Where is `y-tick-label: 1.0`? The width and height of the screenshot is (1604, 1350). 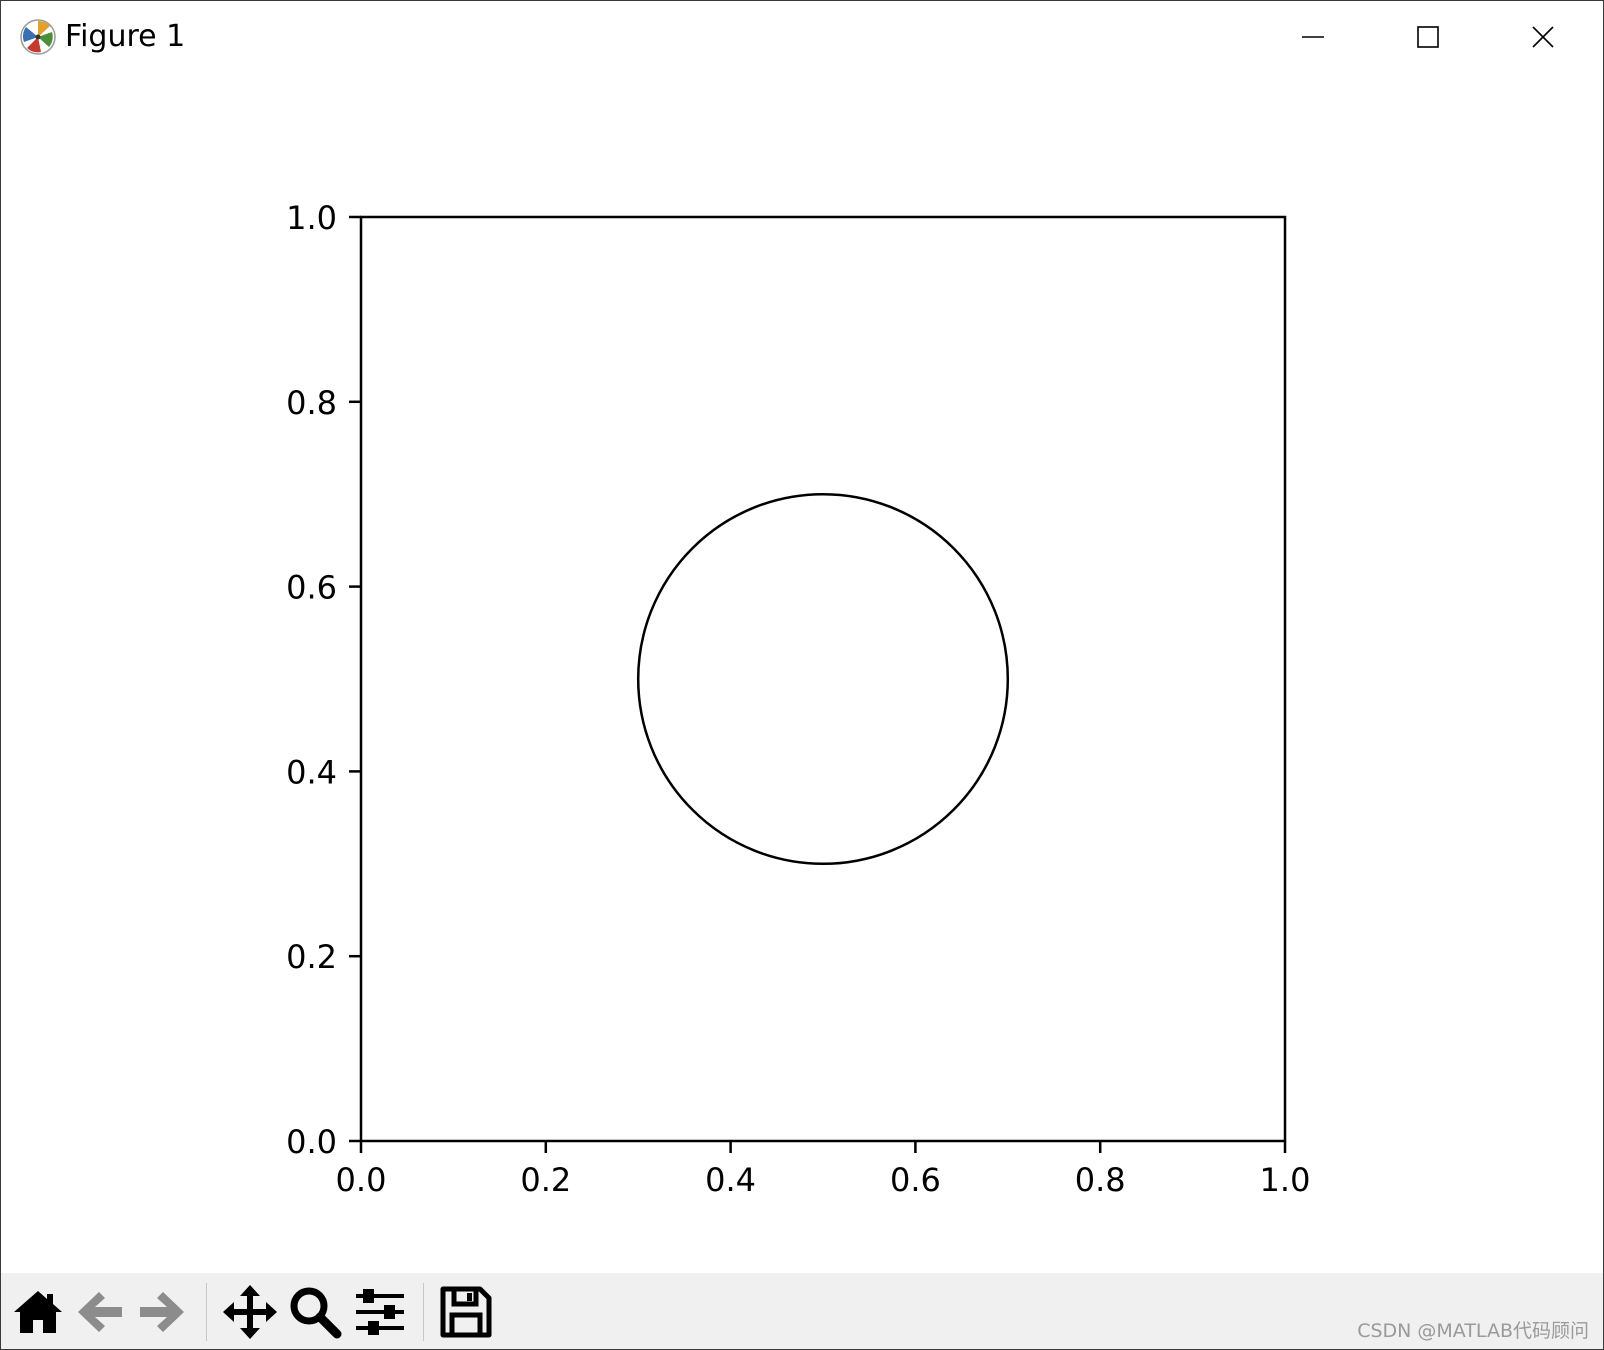
y-tick-label: 1.0 is located at coordinates (311, 218).